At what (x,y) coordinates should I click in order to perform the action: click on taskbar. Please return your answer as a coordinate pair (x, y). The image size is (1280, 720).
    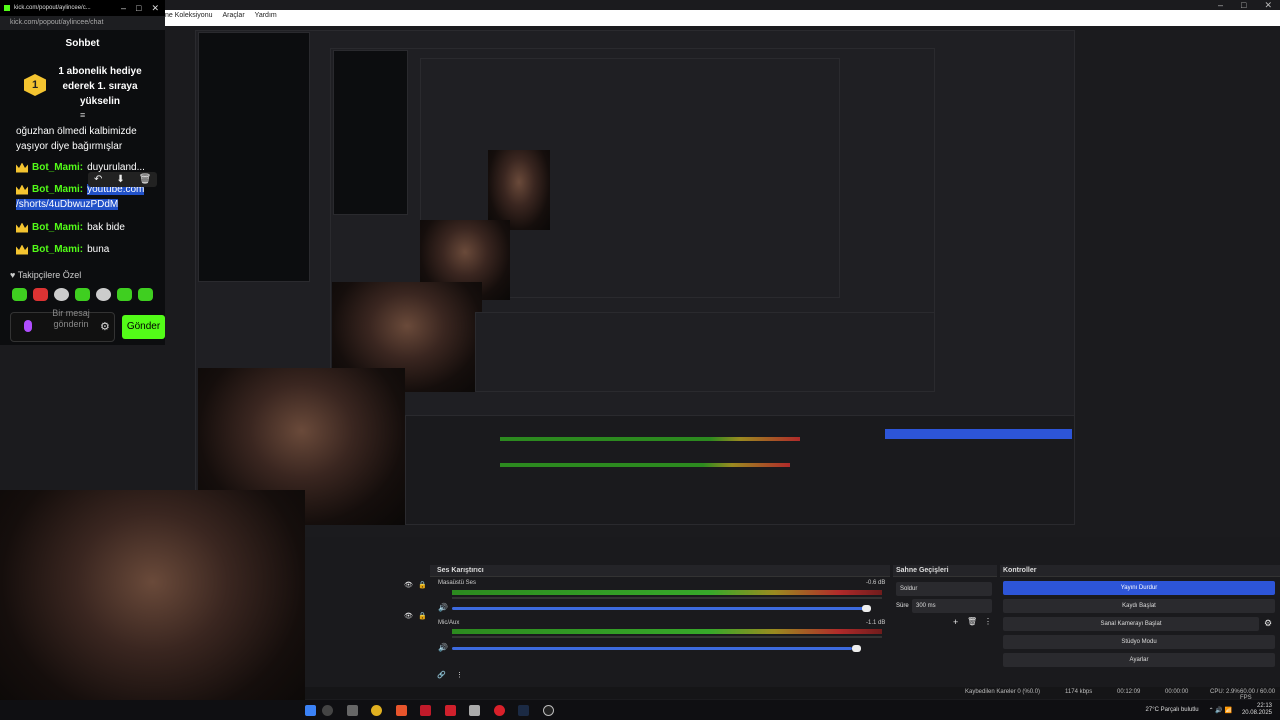
    Looking at the image, I should click on (640, 710).